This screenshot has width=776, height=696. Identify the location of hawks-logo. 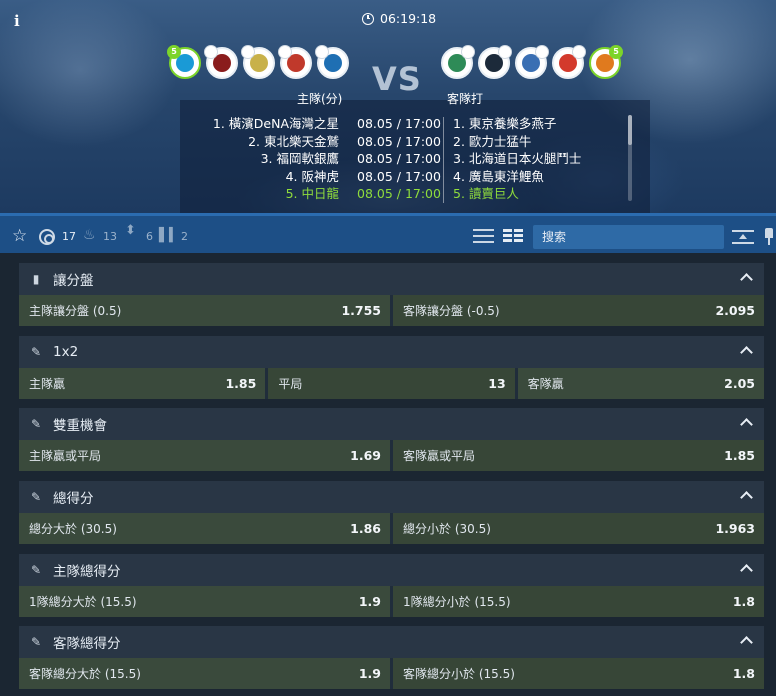
(258, 62).